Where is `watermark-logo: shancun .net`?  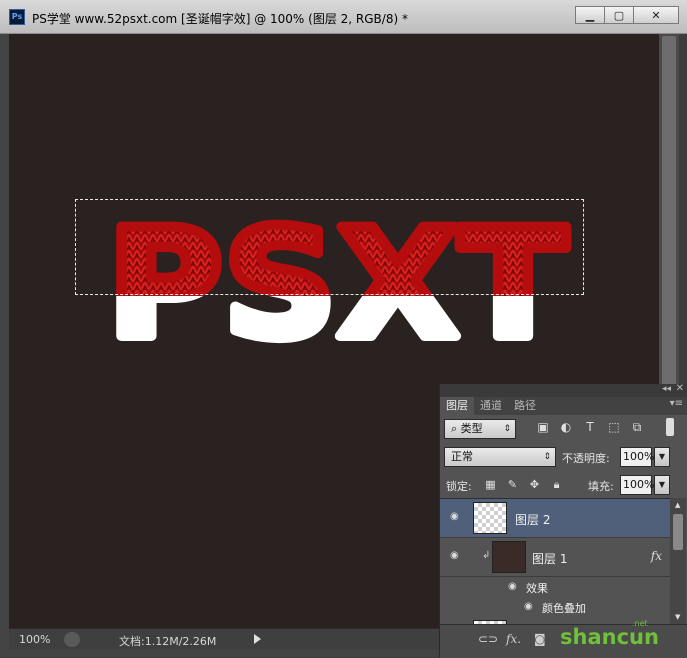
watermark-logo: shancun .net is located at coordinates (609, 634).